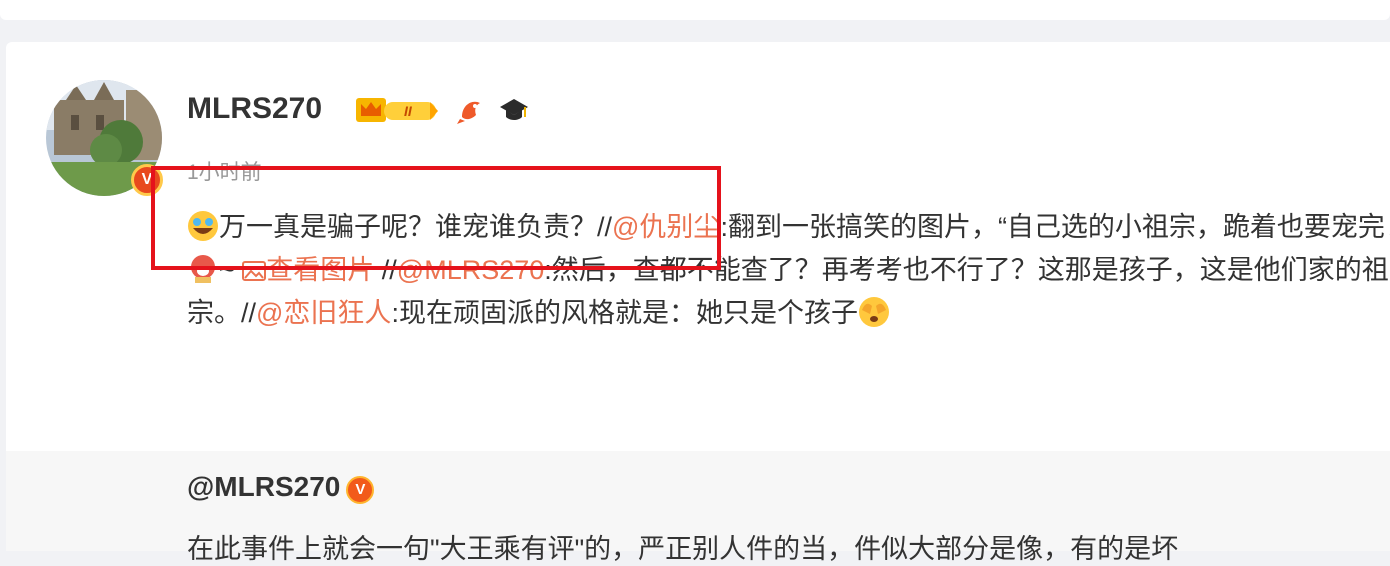 Image resolution: width=1390 pixels, height=566 pixels. Describe the element at coordinates (400, 110) in the screenshot. I see `crown-level-badge-icon: II` at that location.